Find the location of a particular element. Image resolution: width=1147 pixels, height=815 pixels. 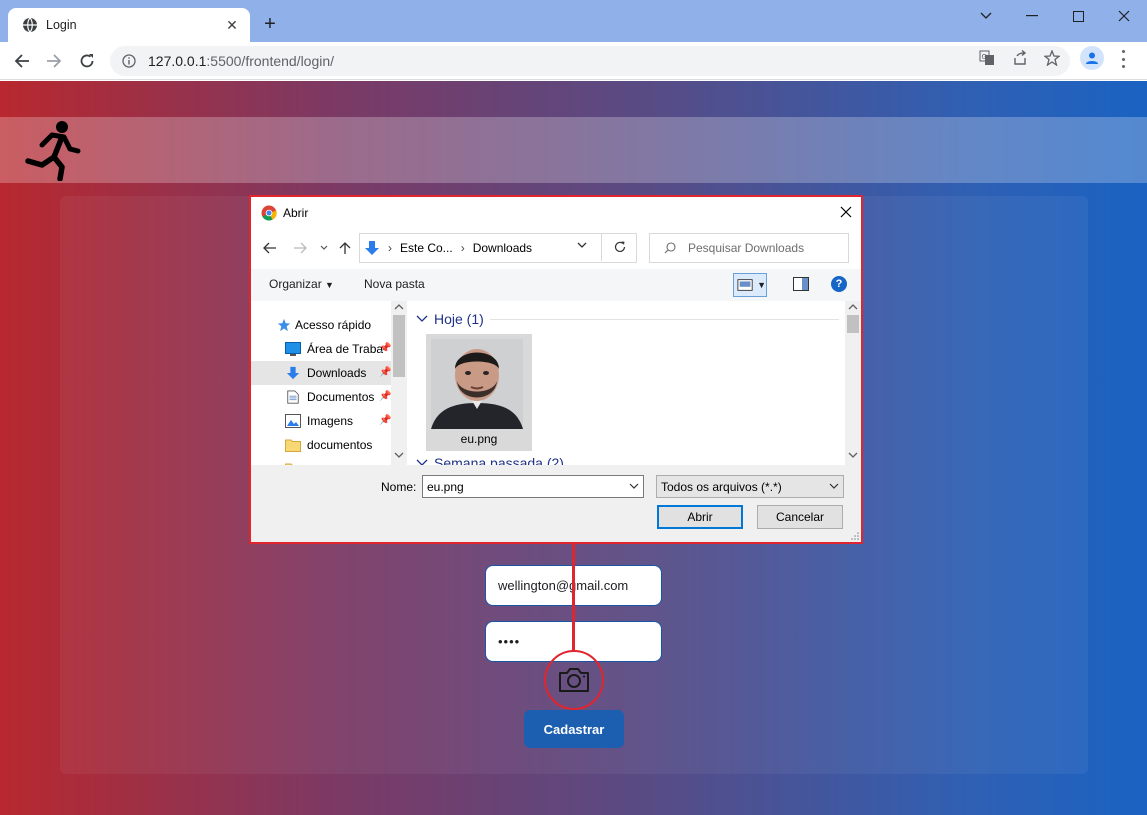

bookmark-star-icon is located at coordinates (1052, 58).